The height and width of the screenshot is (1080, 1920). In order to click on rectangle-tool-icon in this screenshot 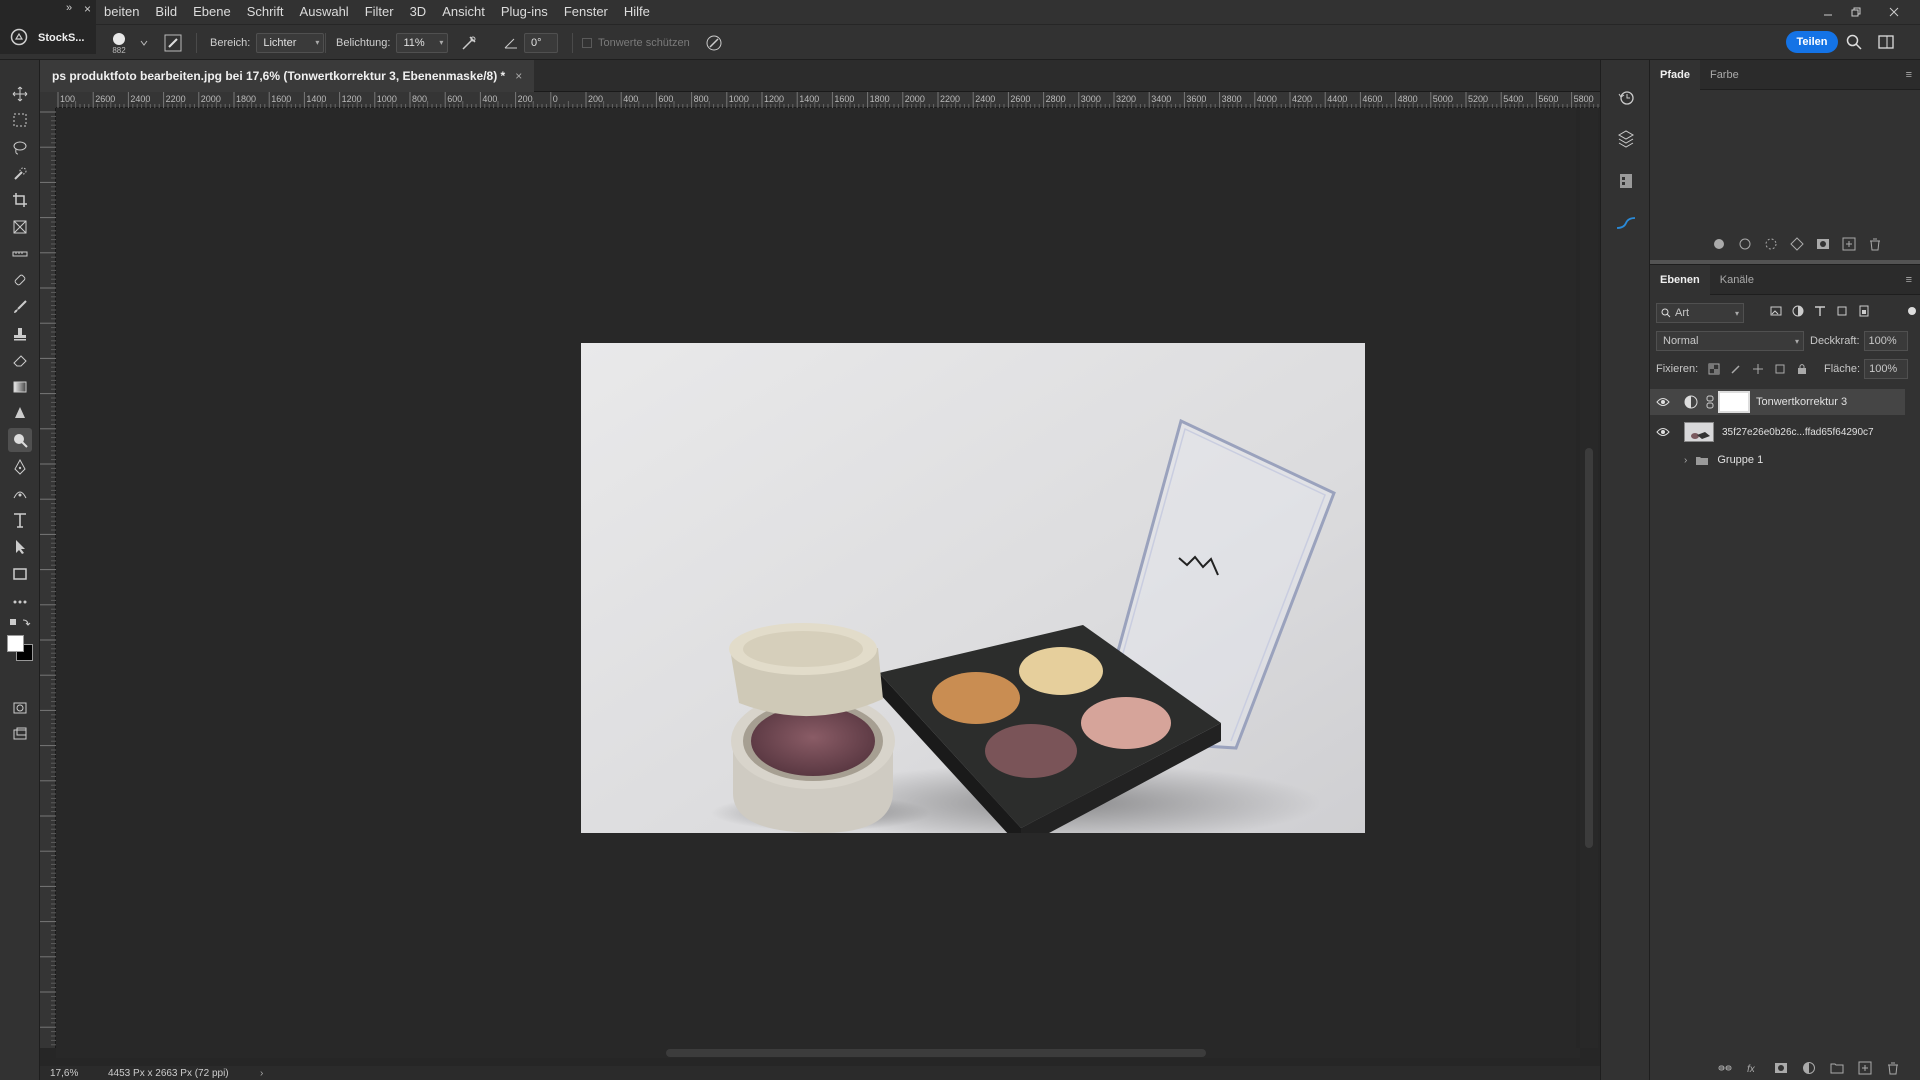, I will do `click(20, 574)`.